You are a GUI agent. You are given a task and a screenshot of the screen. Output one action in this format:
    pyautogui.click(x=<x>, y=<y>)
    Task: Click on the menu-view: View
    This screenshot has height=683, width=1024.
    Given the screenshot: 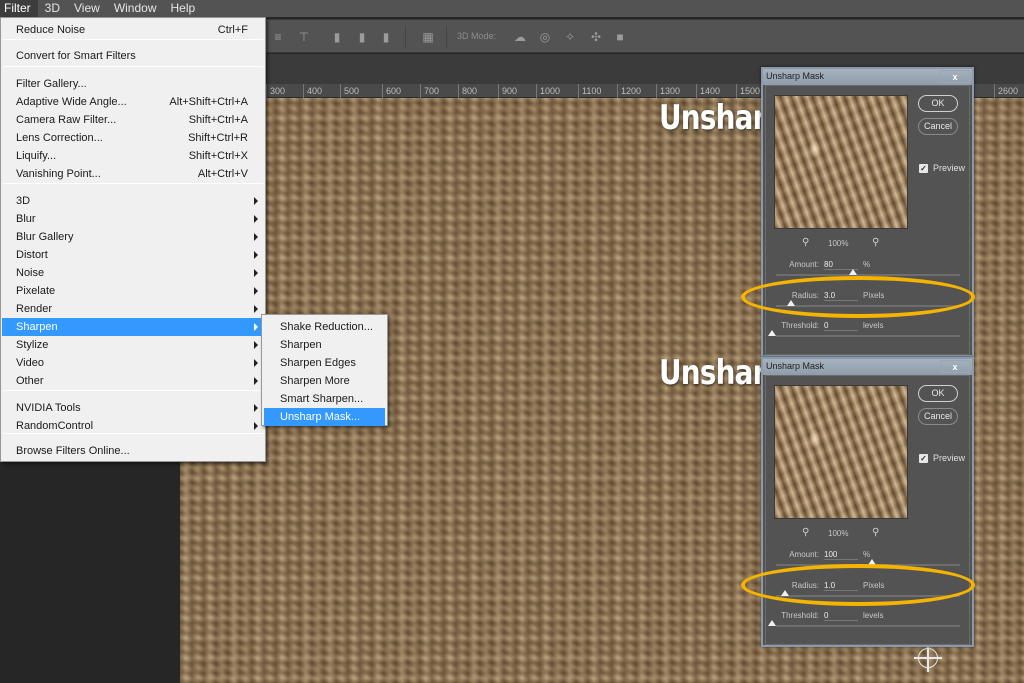 What is the action you would take?
    pyautogui.click(x=87, y=8)
    